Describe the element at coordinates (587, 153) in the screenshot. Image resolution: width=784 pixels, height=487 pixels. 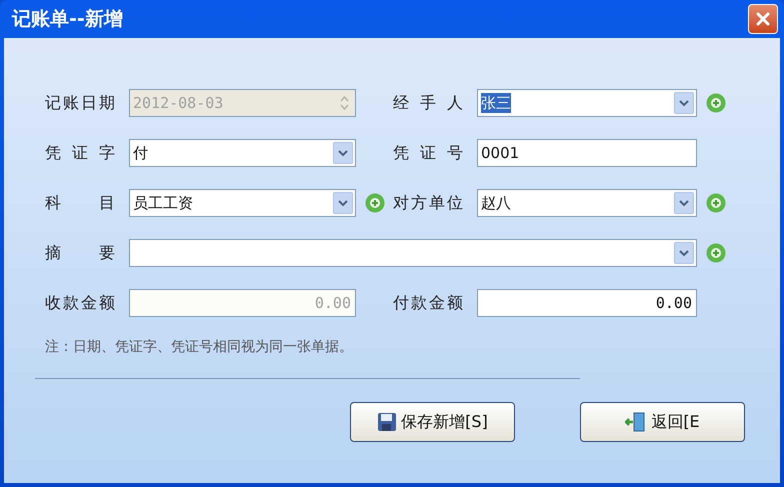
I see `input-field: 0001` at that location.